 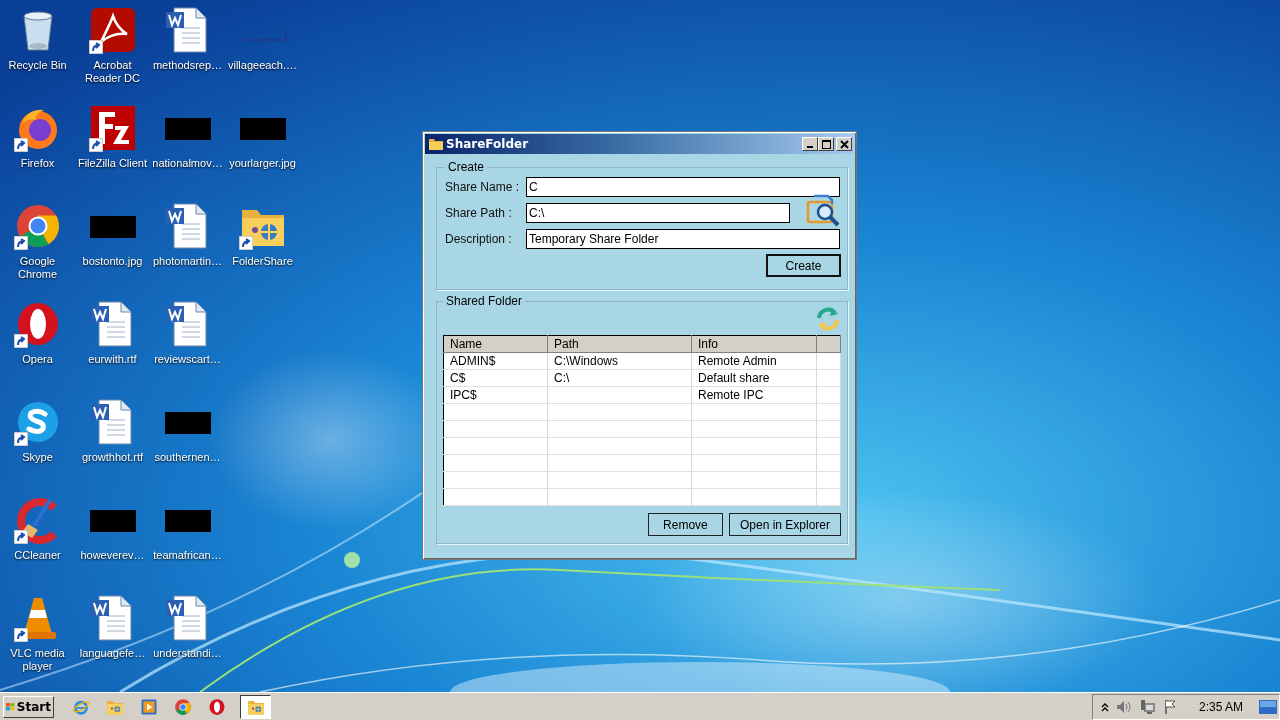 What do you see at coordinates (754, 361) in the screenshot?
I see `table-cell: Remote Admin` at bounding box center [754, 361].